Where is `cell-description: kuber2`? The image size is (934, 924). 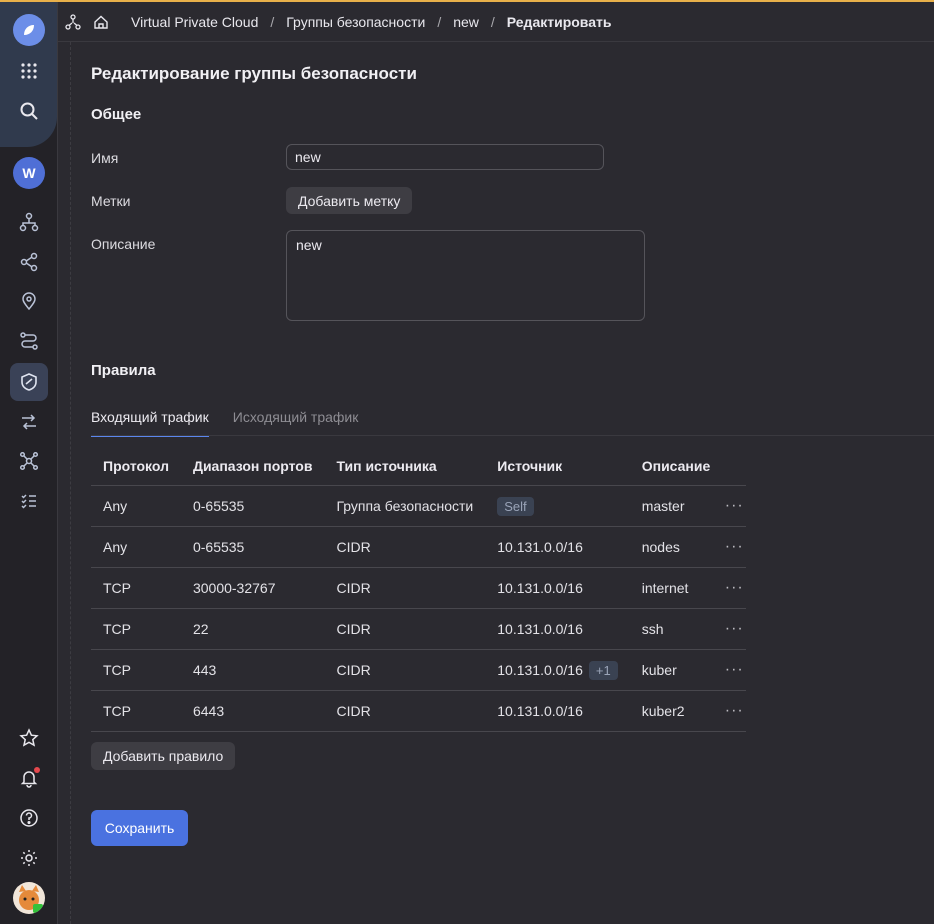 cell-description: kuber2 is located at coordinates (676, 711).